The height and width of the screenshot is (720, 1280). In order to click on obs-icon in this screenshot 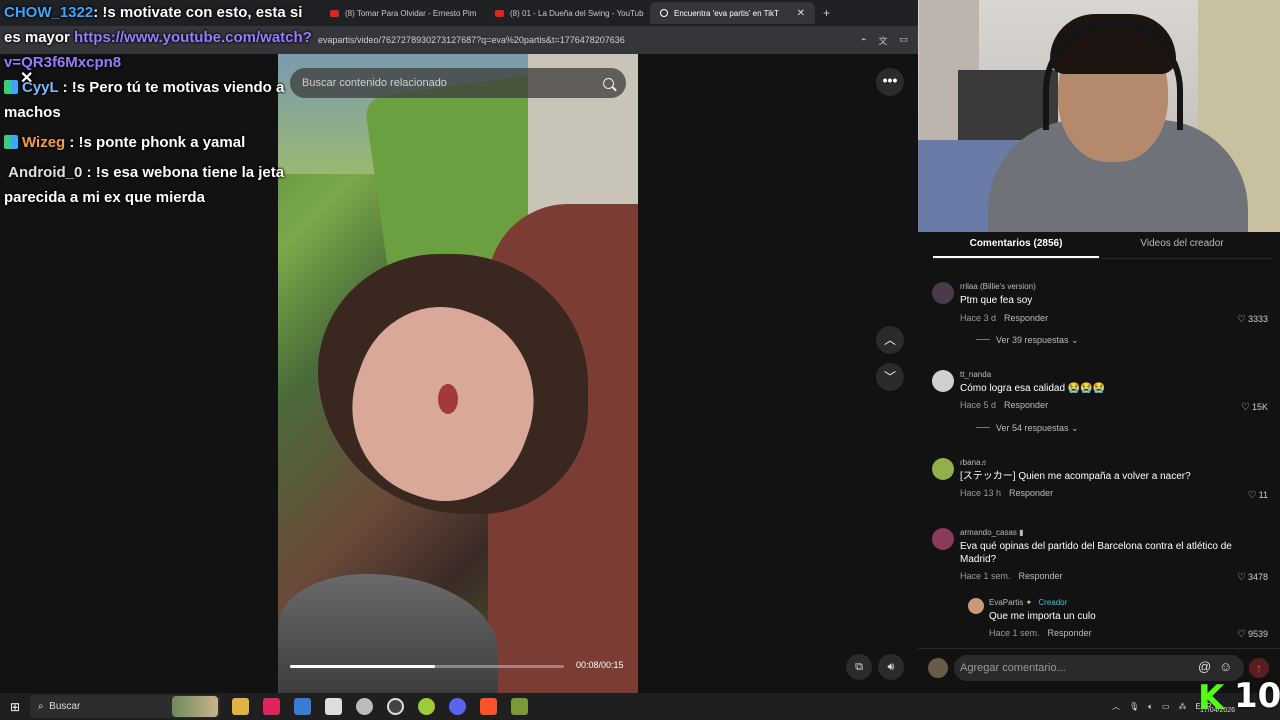, I will do `click(395, 706)`.